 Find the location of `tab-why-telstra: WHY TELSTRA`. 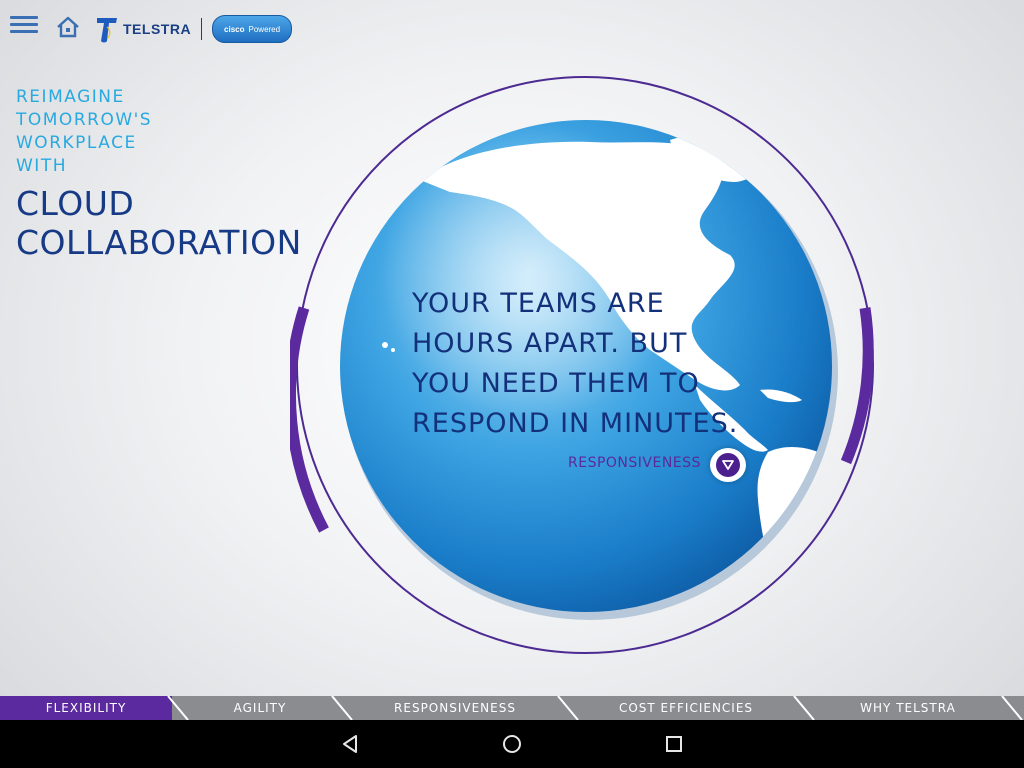

tab-why-telstra: WHY TELSTRA is located at coordinates (908, 708).